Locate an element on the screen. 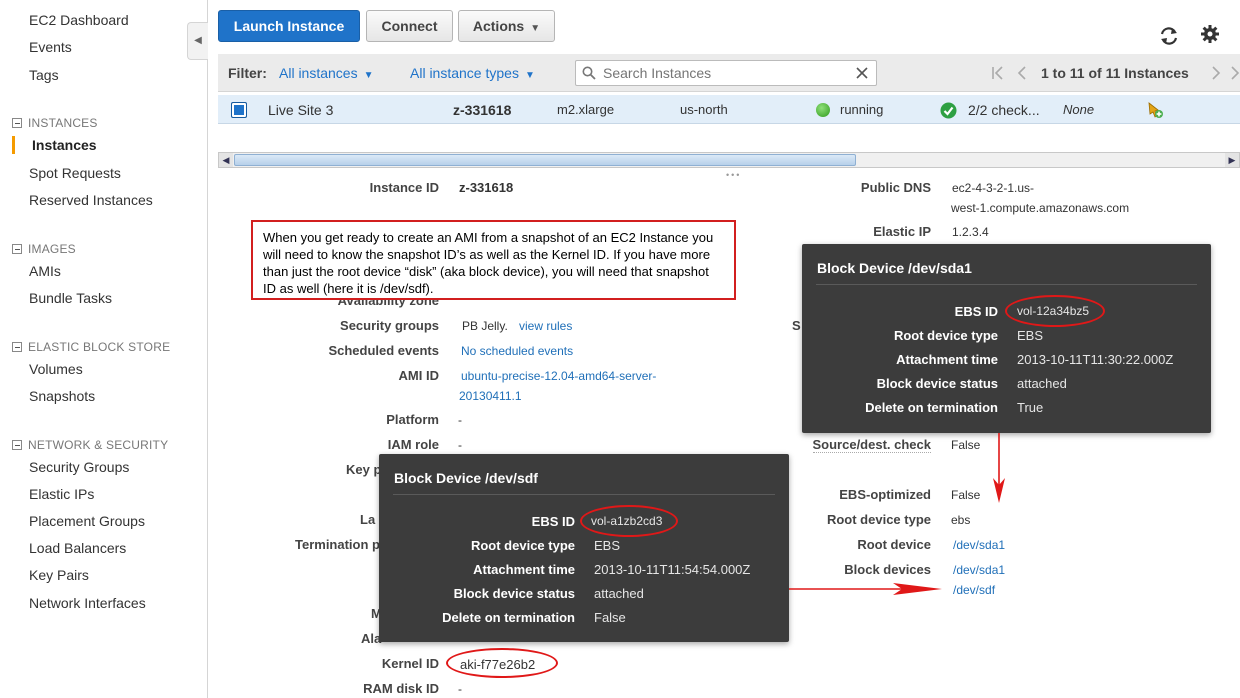 This screenshot has height=698, width=1240. refresh-icon is located at coordinates (1169, 36).